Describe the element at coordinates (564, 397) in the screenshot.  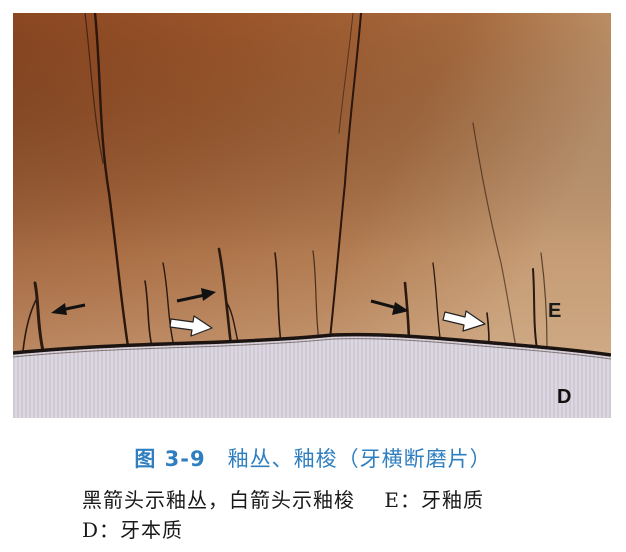
I see `dentin-label: D` at that location.